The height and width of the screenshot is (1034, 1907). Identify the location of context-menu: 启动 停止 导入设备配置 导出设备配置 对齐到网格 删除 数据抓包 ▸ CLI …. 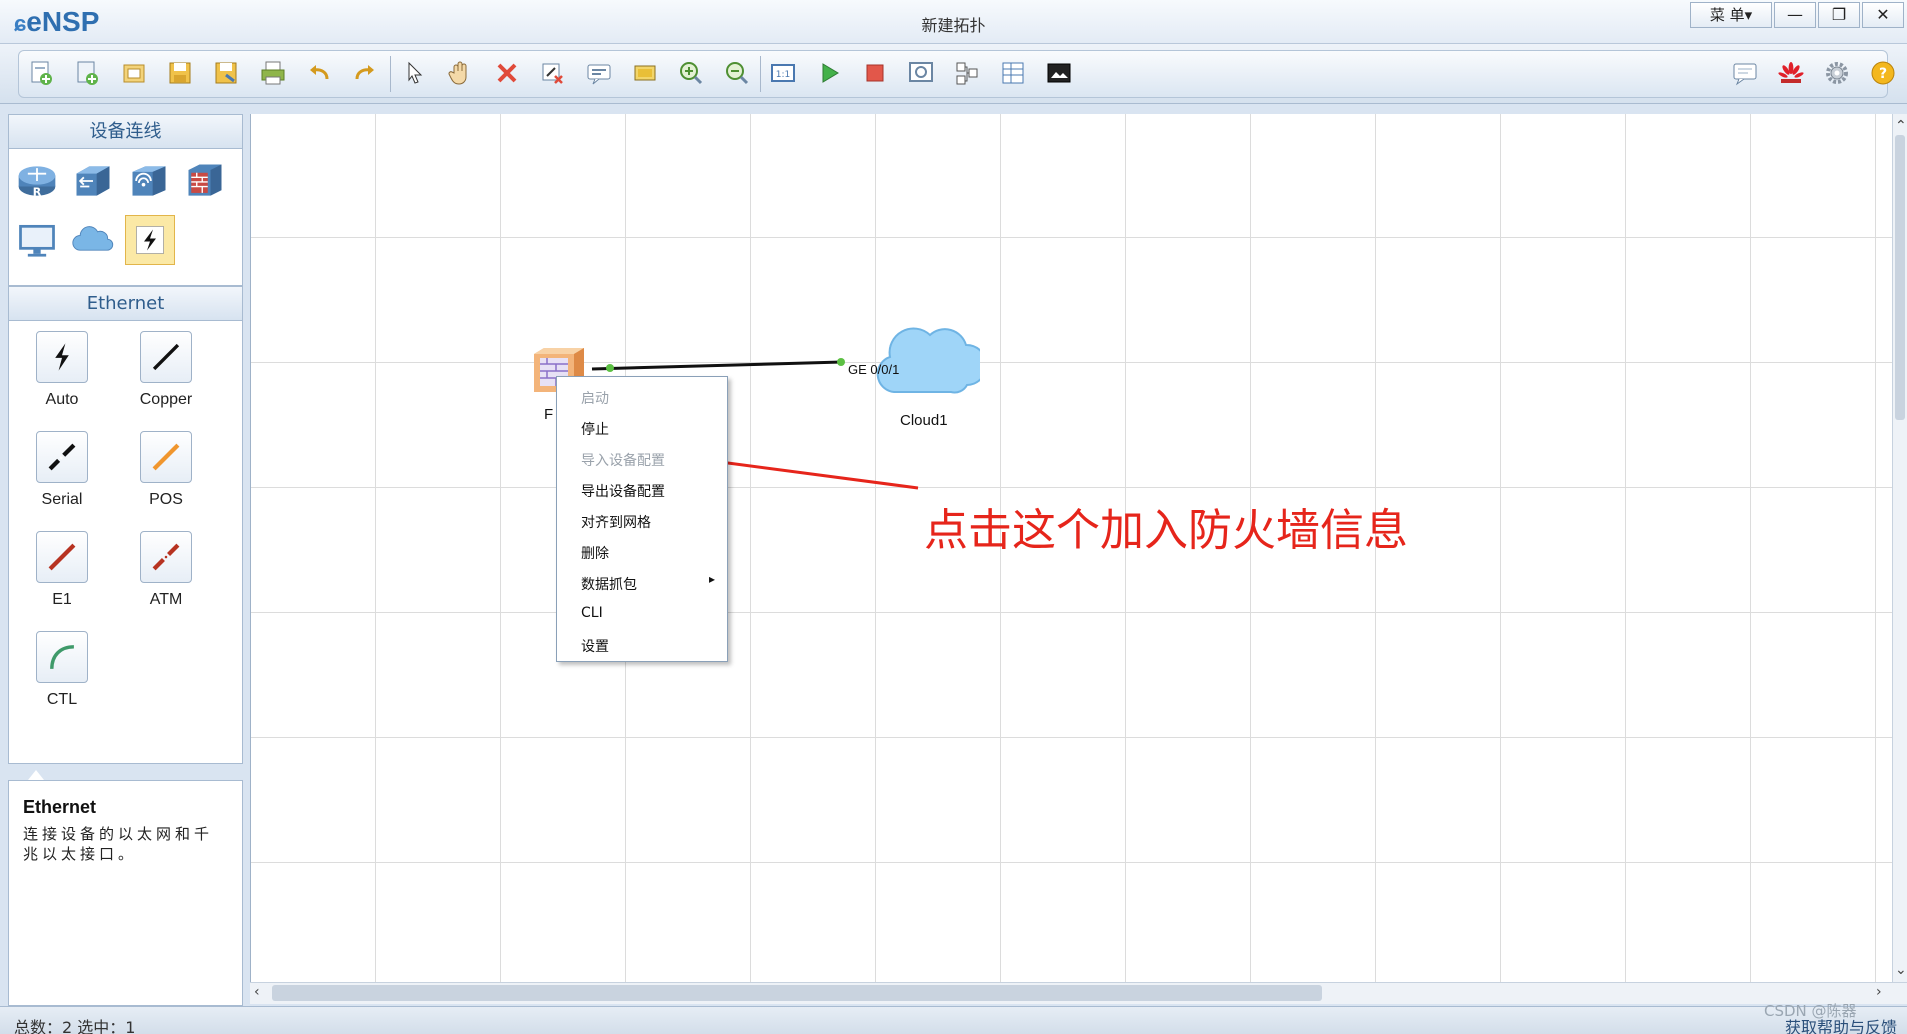
(642, 519).